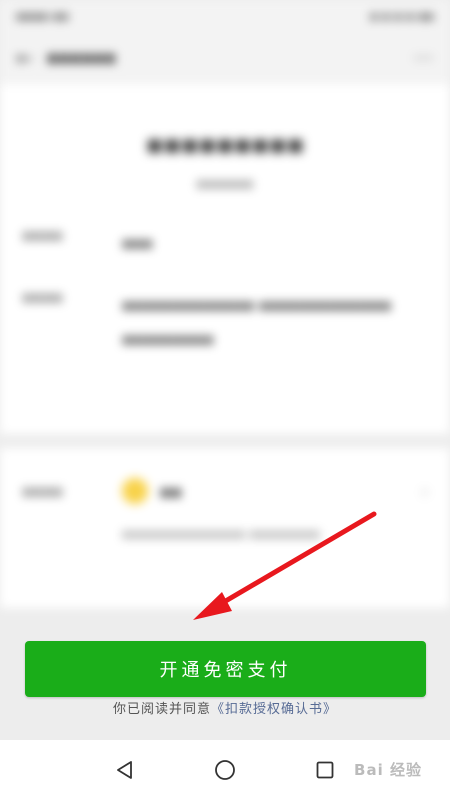 This screenshot has height=800, width=450. I want to click on carrier-text: ▪▪▪▪ ▪▪, so click(42, 16).